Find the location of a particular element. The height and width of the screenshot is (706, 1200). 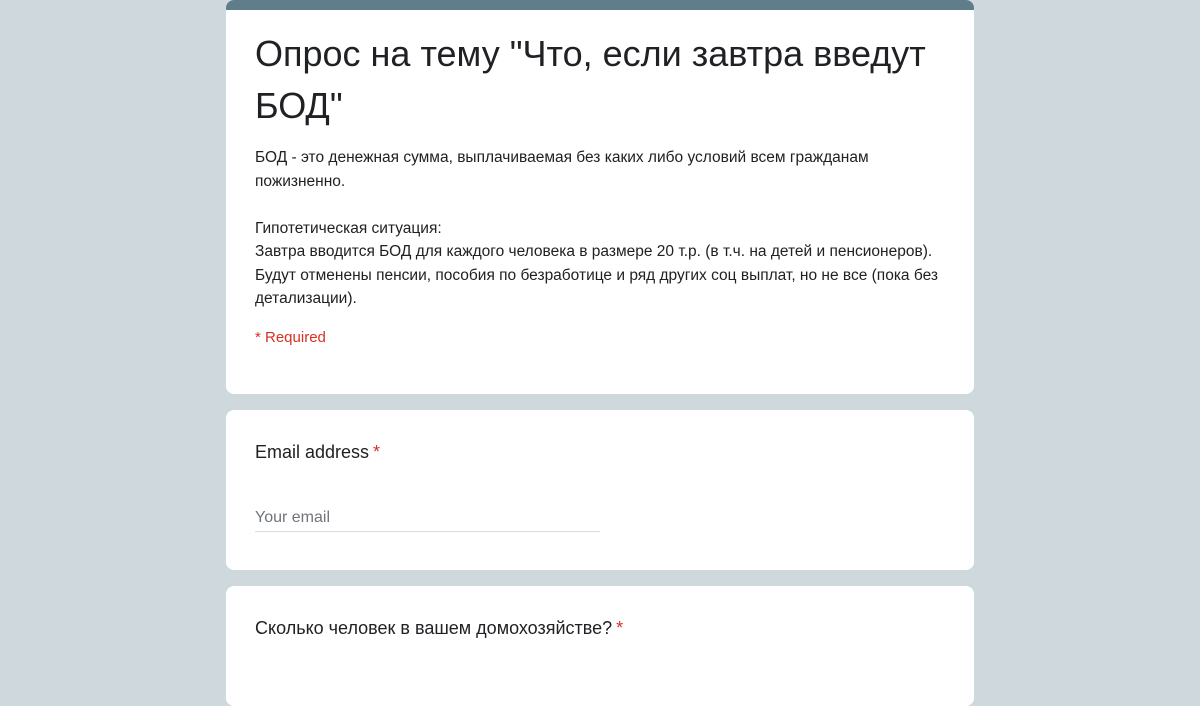

question-card-email: Email address * is located at coordinates (600, 490).